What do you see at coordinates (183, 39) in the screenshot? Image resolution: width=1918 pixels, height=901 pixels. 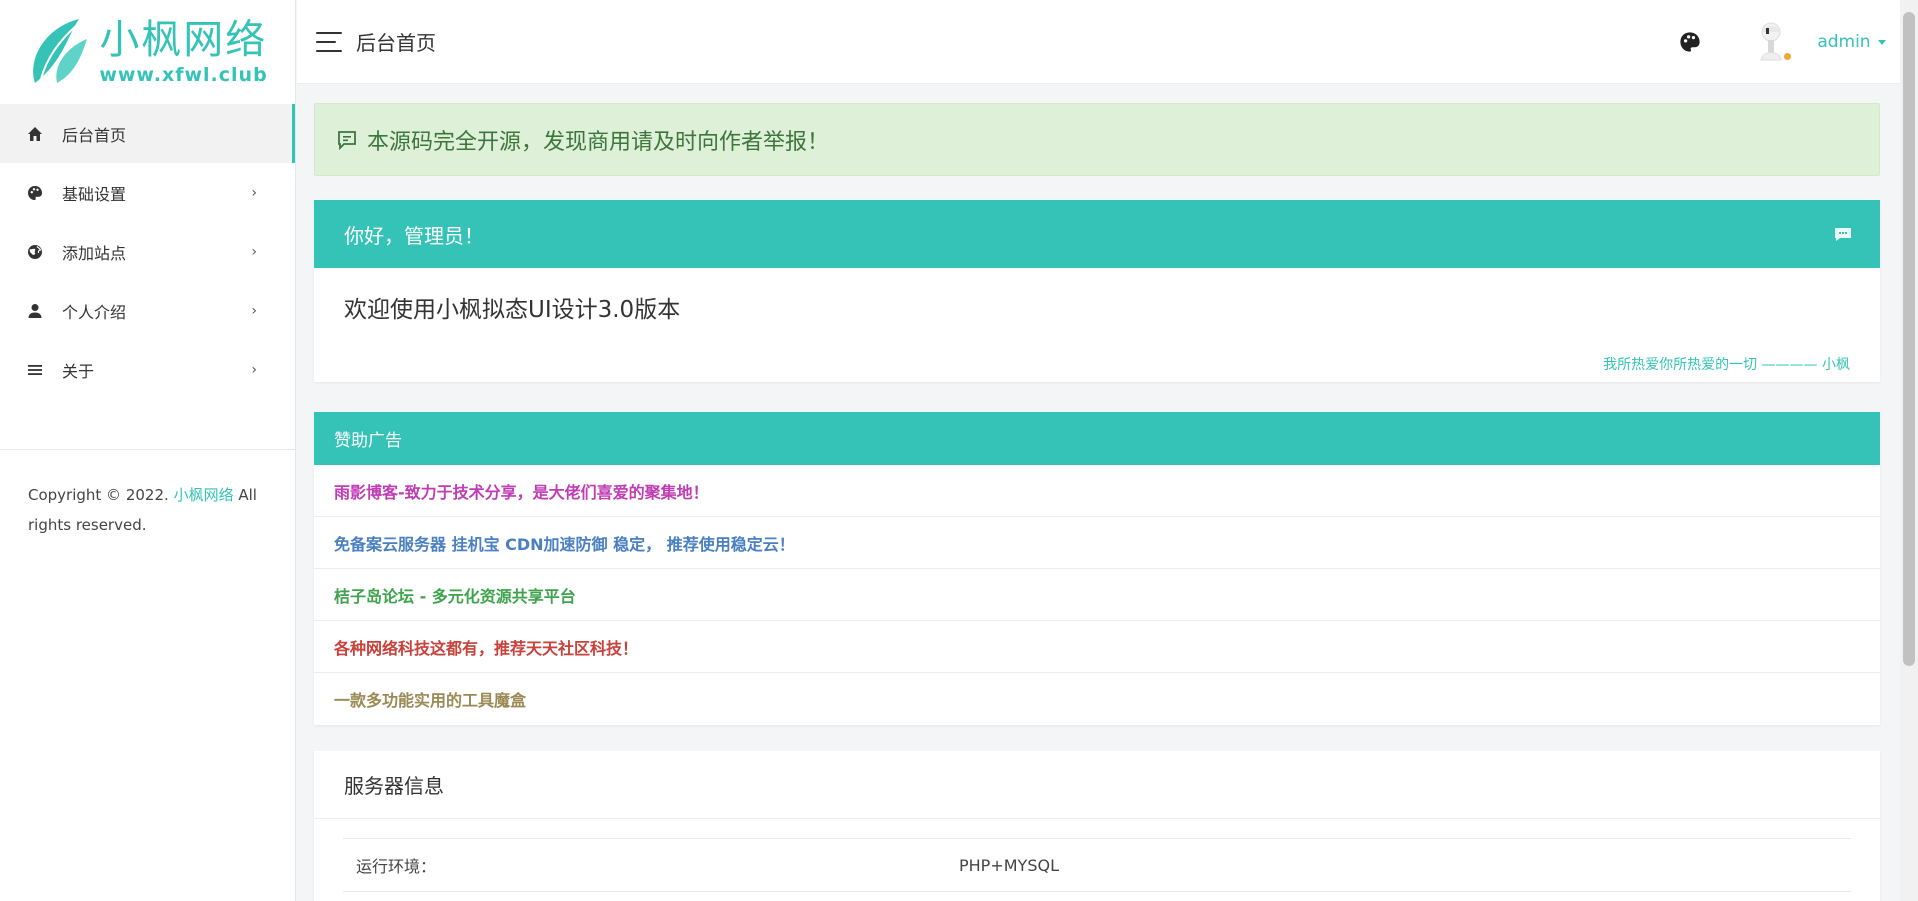 I see `logo-title: 小枫网络` at bounding box center [183, 39].